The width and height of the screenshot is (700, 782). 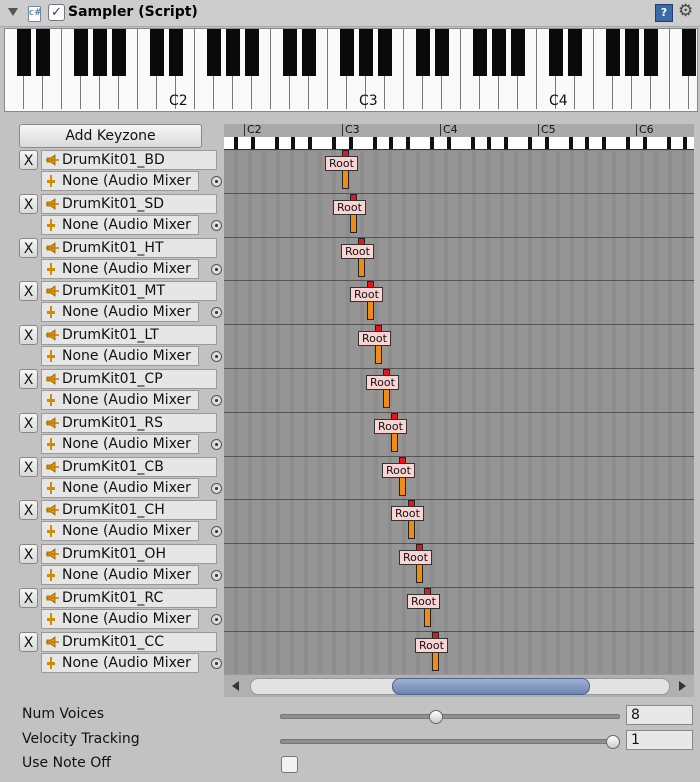 I want to click on num-voices-field: 8, so click(x=659, y=715).